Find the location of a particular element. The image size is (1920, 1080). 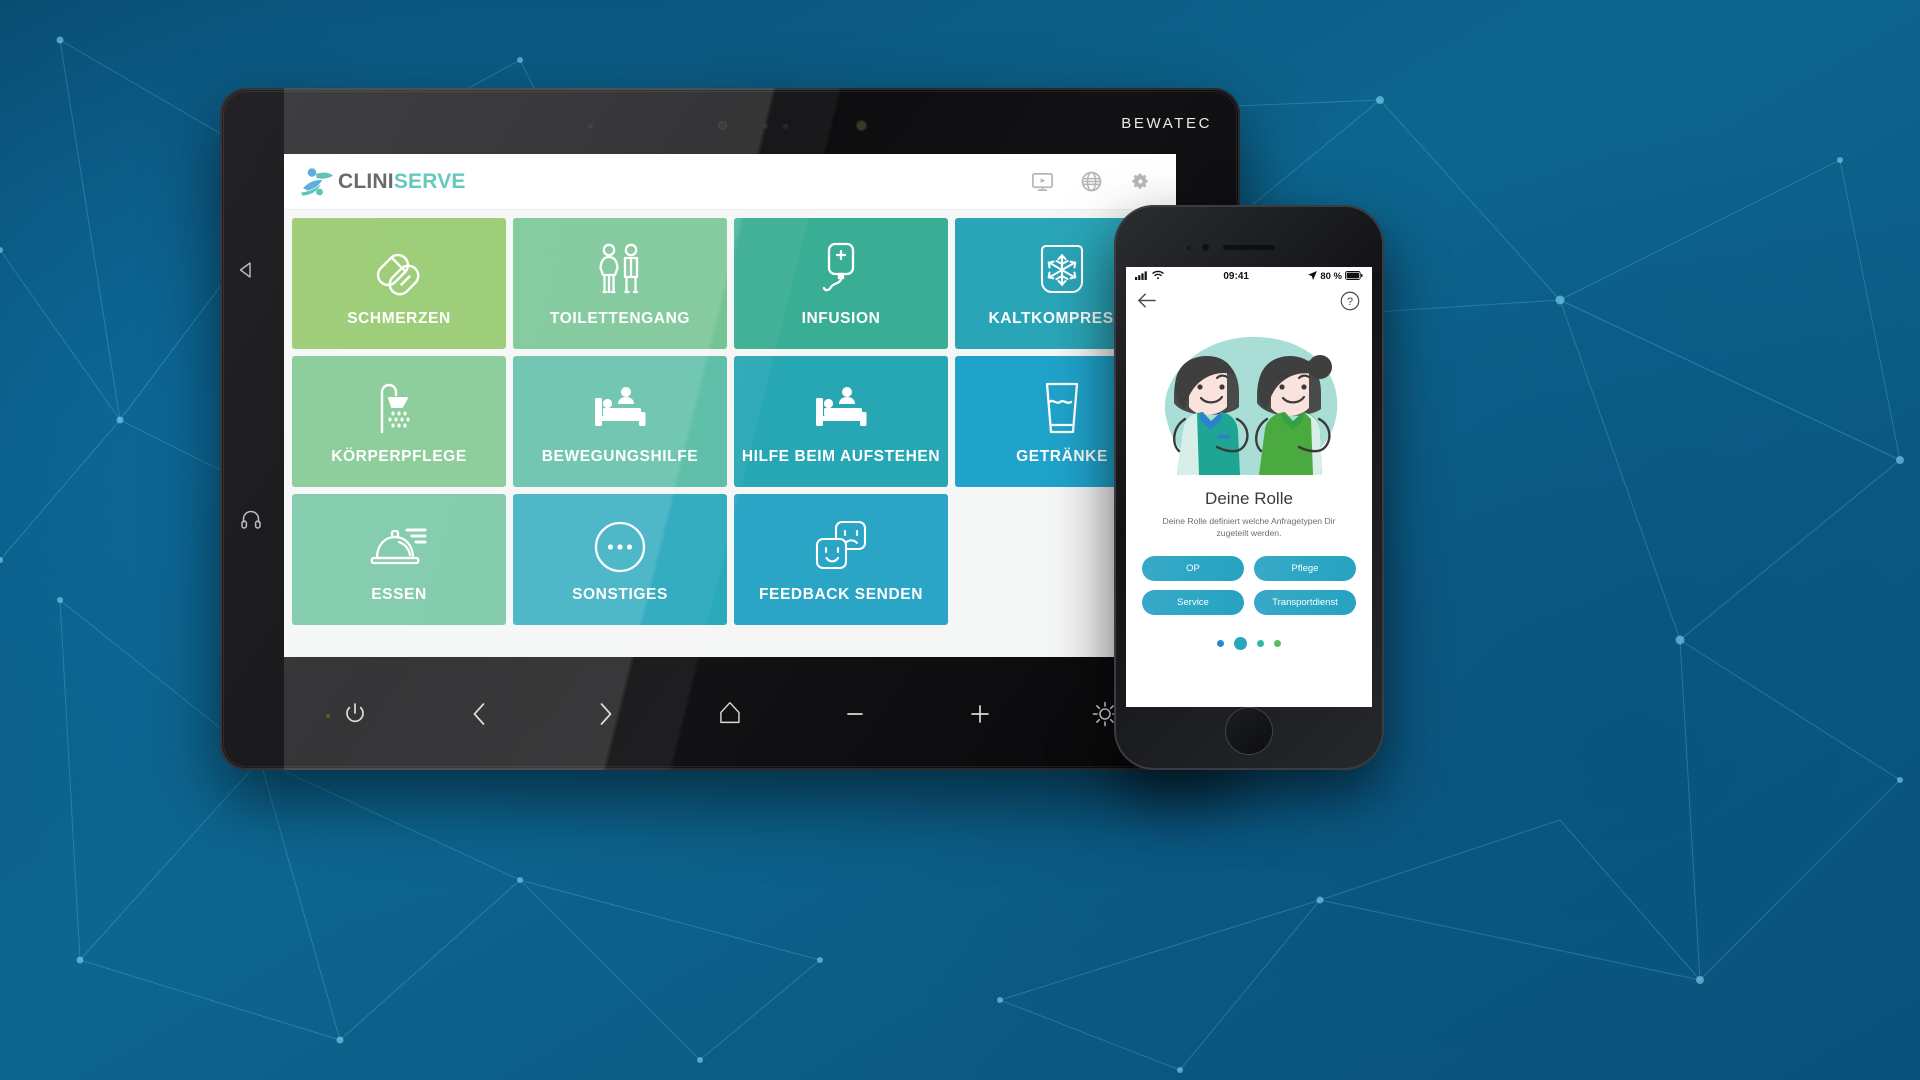

iv-bag-icon is located at coordinates (841, 271).